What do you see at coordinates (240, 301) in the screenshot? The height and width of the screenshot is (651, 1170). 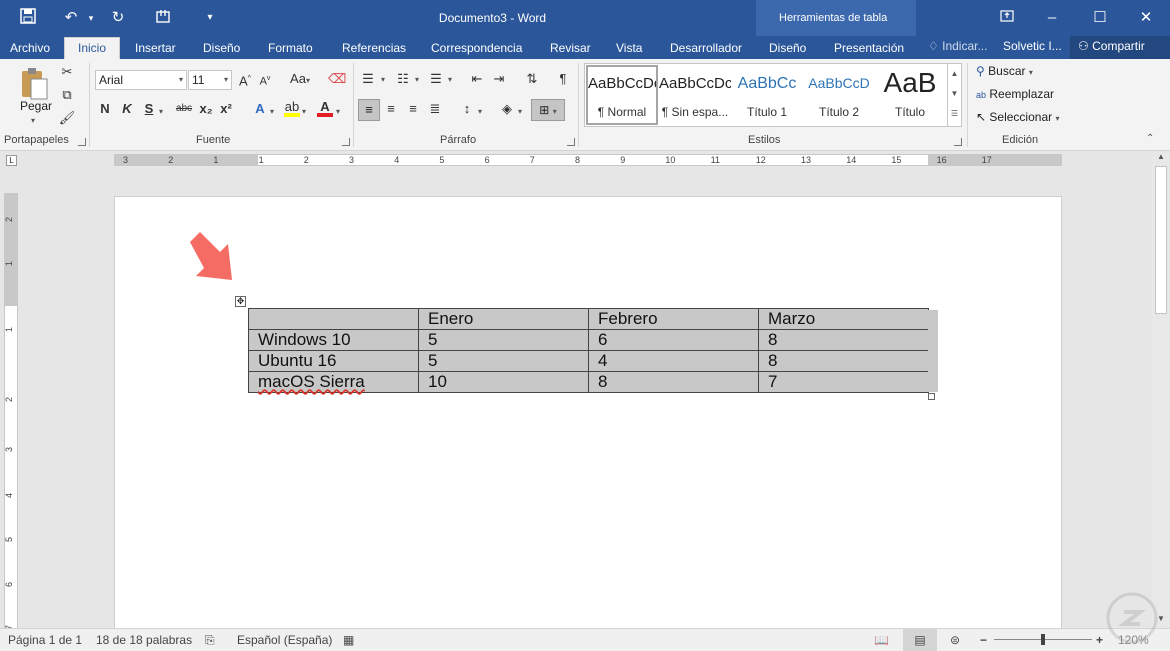 I see `table-move-handle-icon: ✥` at bounding box center [240, 301].